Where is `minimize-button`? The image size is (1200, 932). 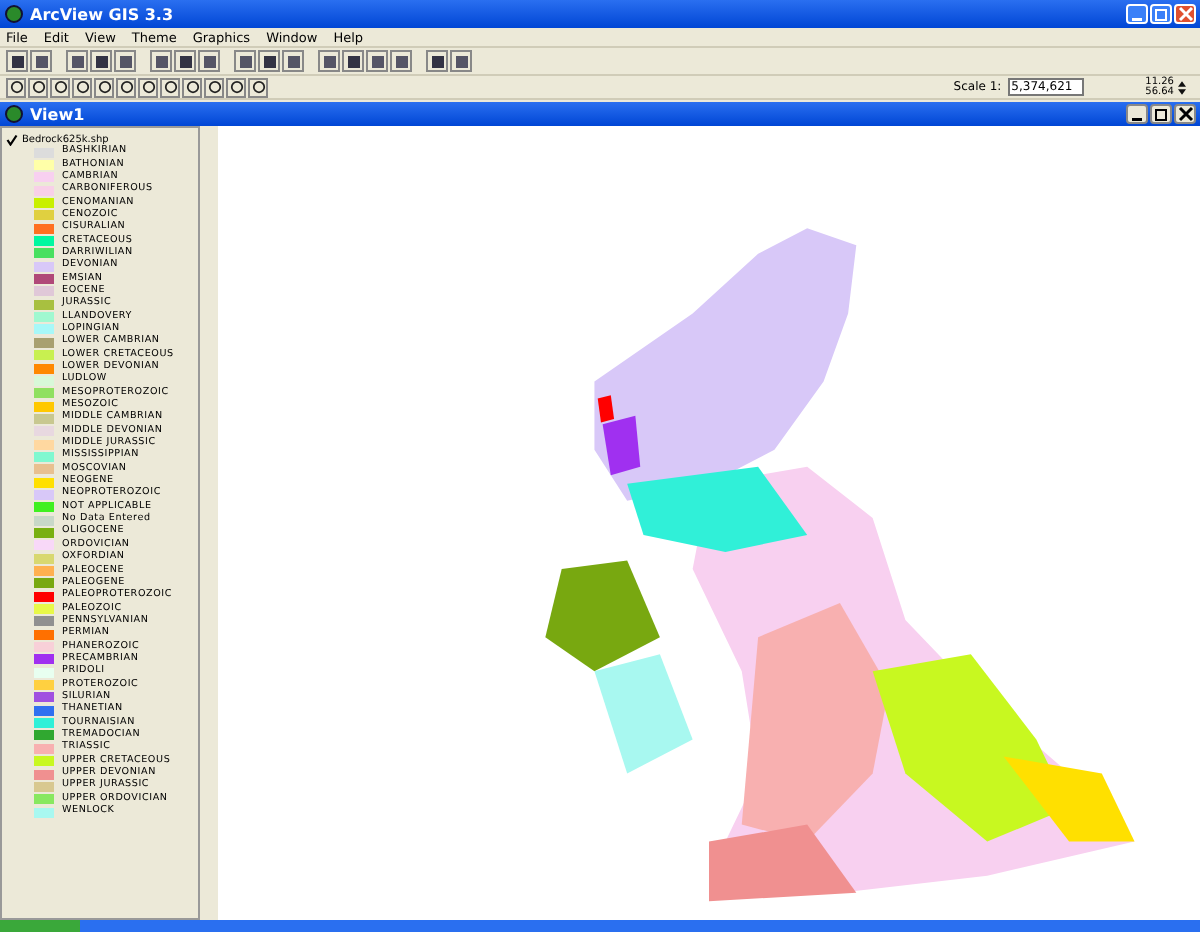
minimize-button is located at coordinates (1137, 114).